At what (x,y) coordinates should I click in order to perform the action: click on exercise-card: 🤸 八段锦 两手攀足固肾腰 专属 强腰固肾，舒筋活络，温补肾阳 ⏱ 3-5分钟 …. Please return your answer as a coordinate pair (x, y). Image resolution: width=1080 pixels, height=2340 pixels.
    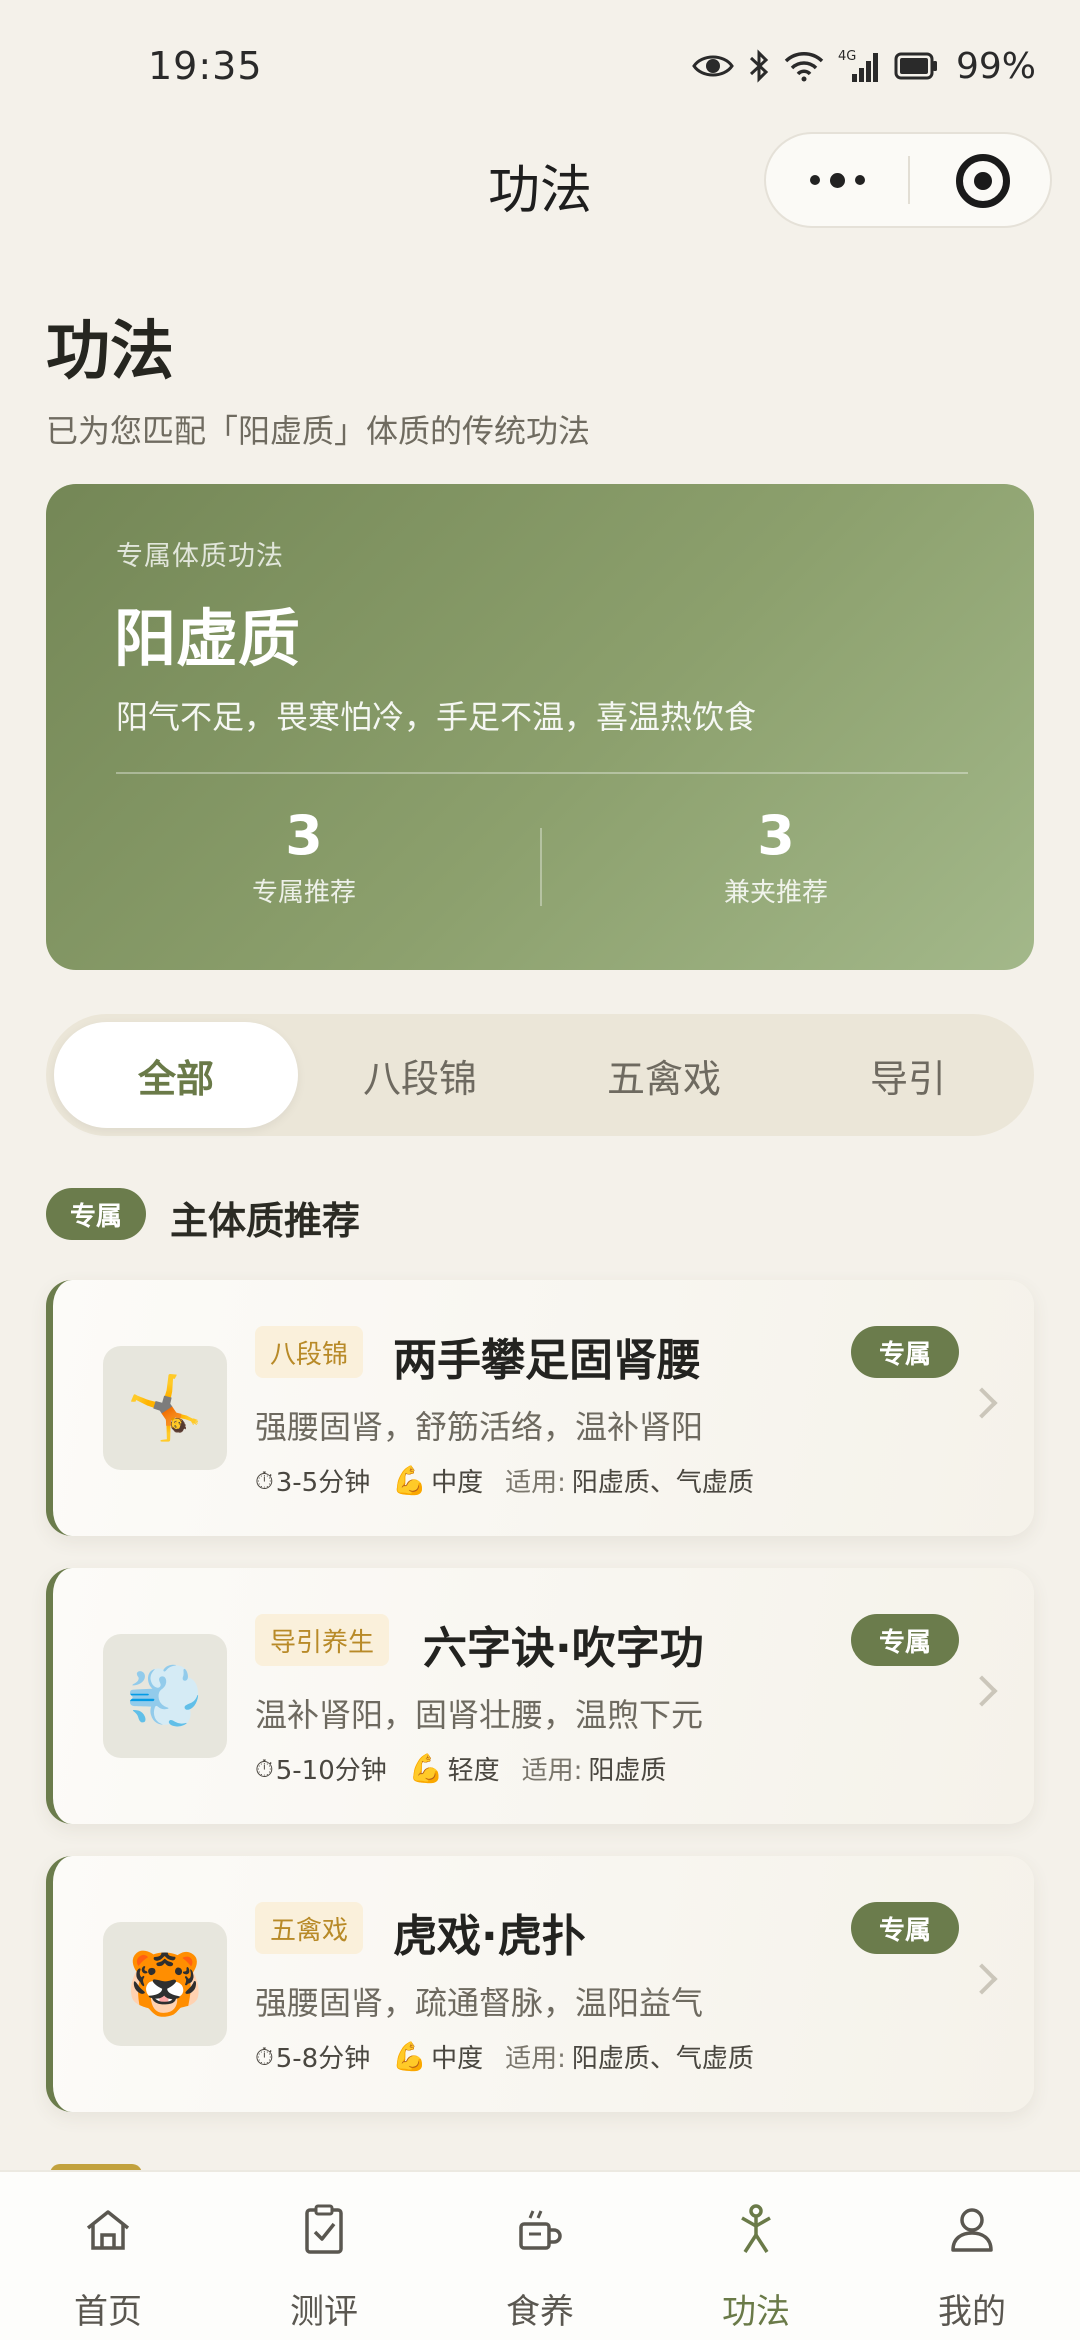
    Looking at the image, I should click on (540, 1408).